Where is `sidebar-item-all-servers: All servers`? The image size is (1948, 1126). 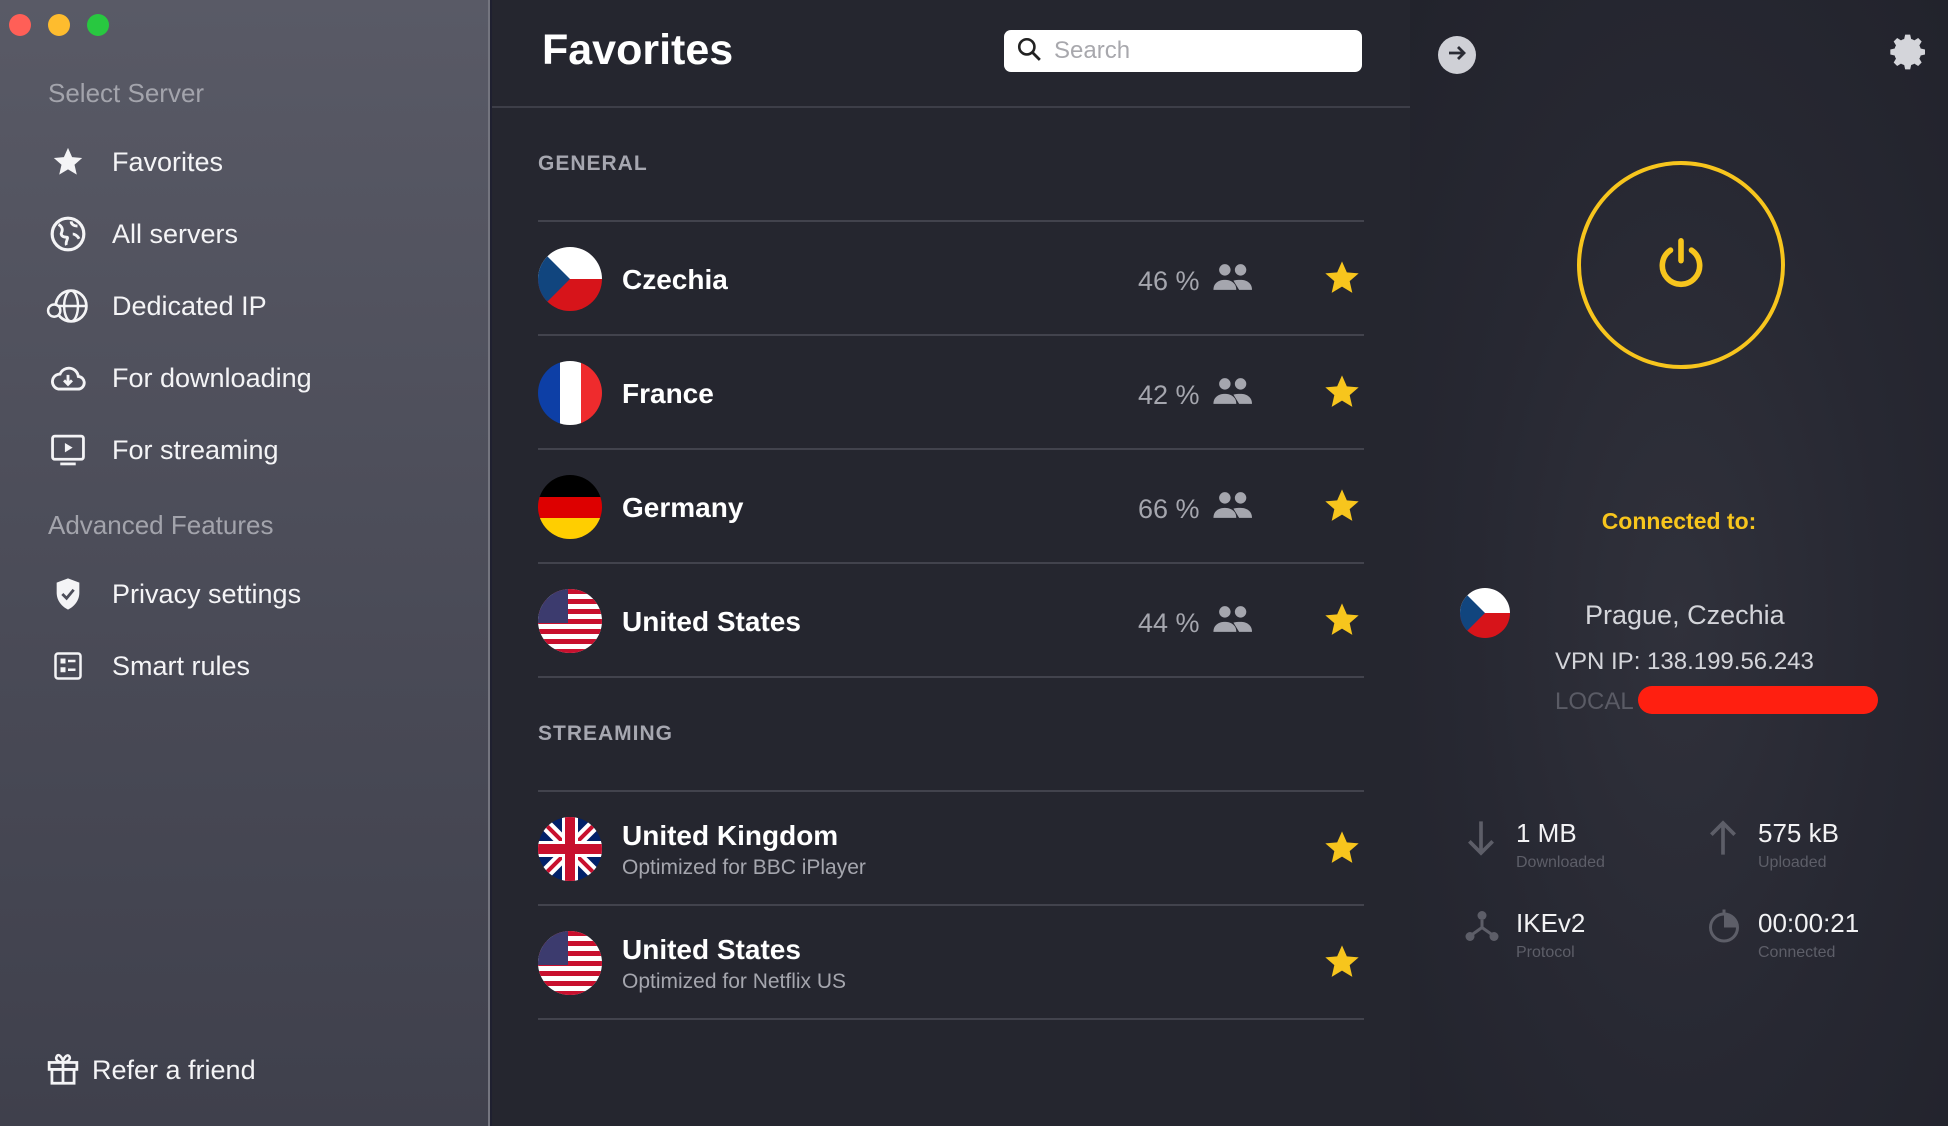 sidebar-item-all-servers: All servers is located at coordinates (254, 234).